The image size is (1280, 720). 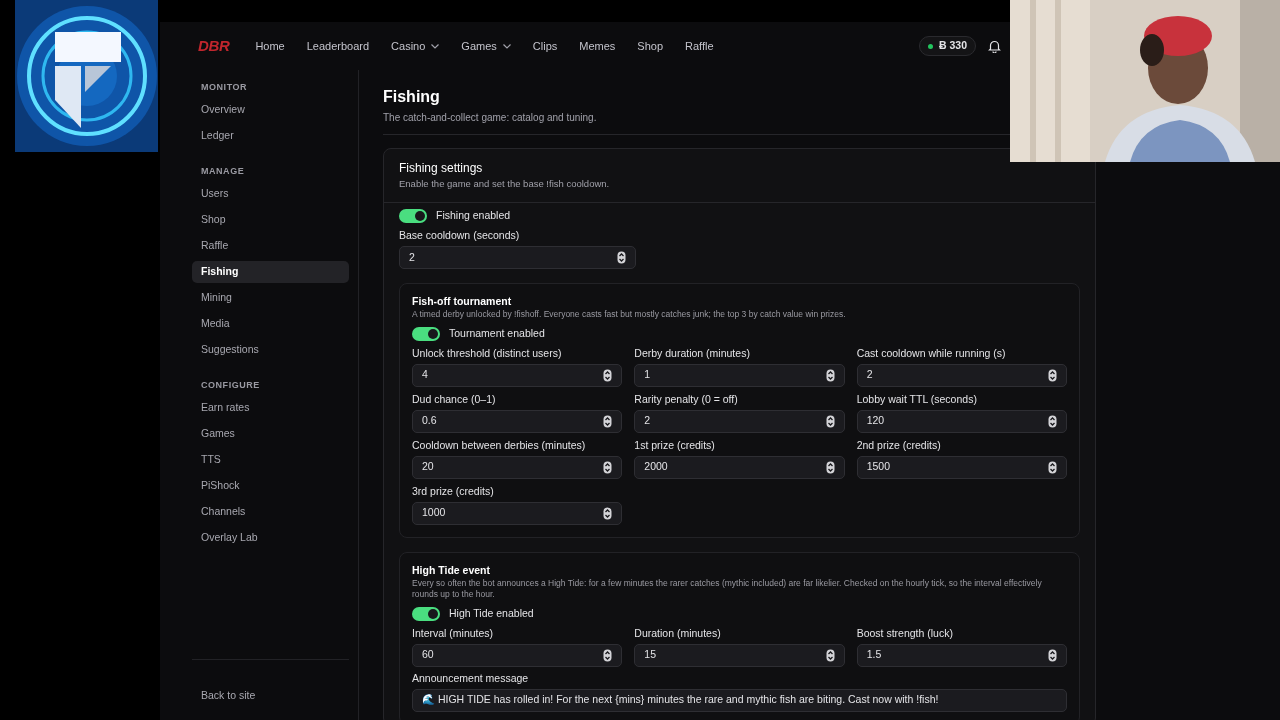 What do you see at coordinates (462, 301) in the screenshot?
I see `subsection-title: Fish-off tournament` at bounding box center [462, 301].